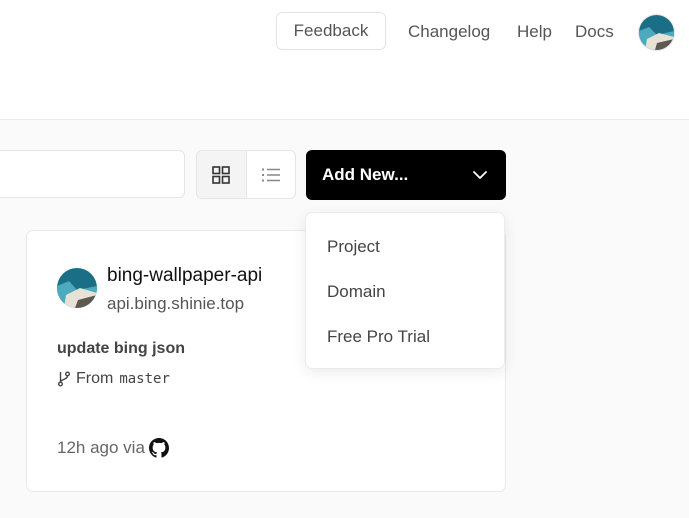  I want to click on grid-icon, so click(221, 174).